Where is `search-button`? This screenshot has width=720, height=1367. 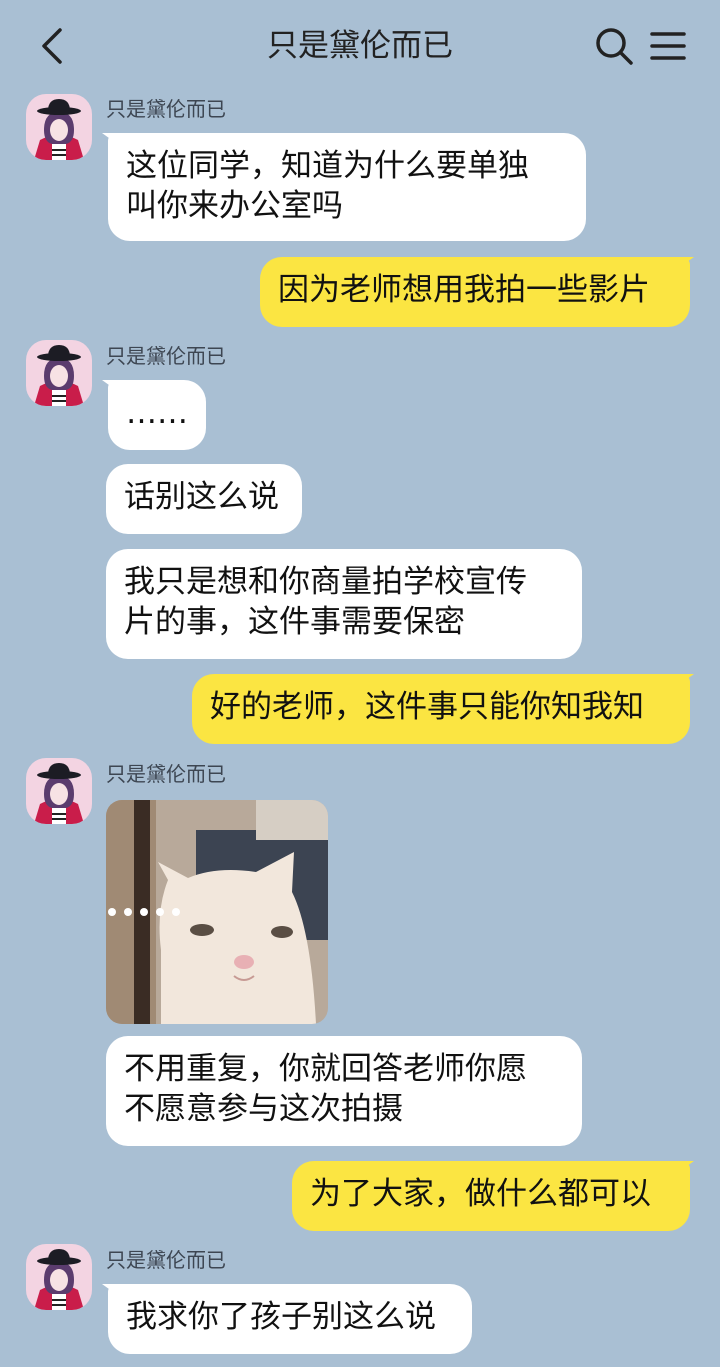
search-button is located at coordinates (614, 46).